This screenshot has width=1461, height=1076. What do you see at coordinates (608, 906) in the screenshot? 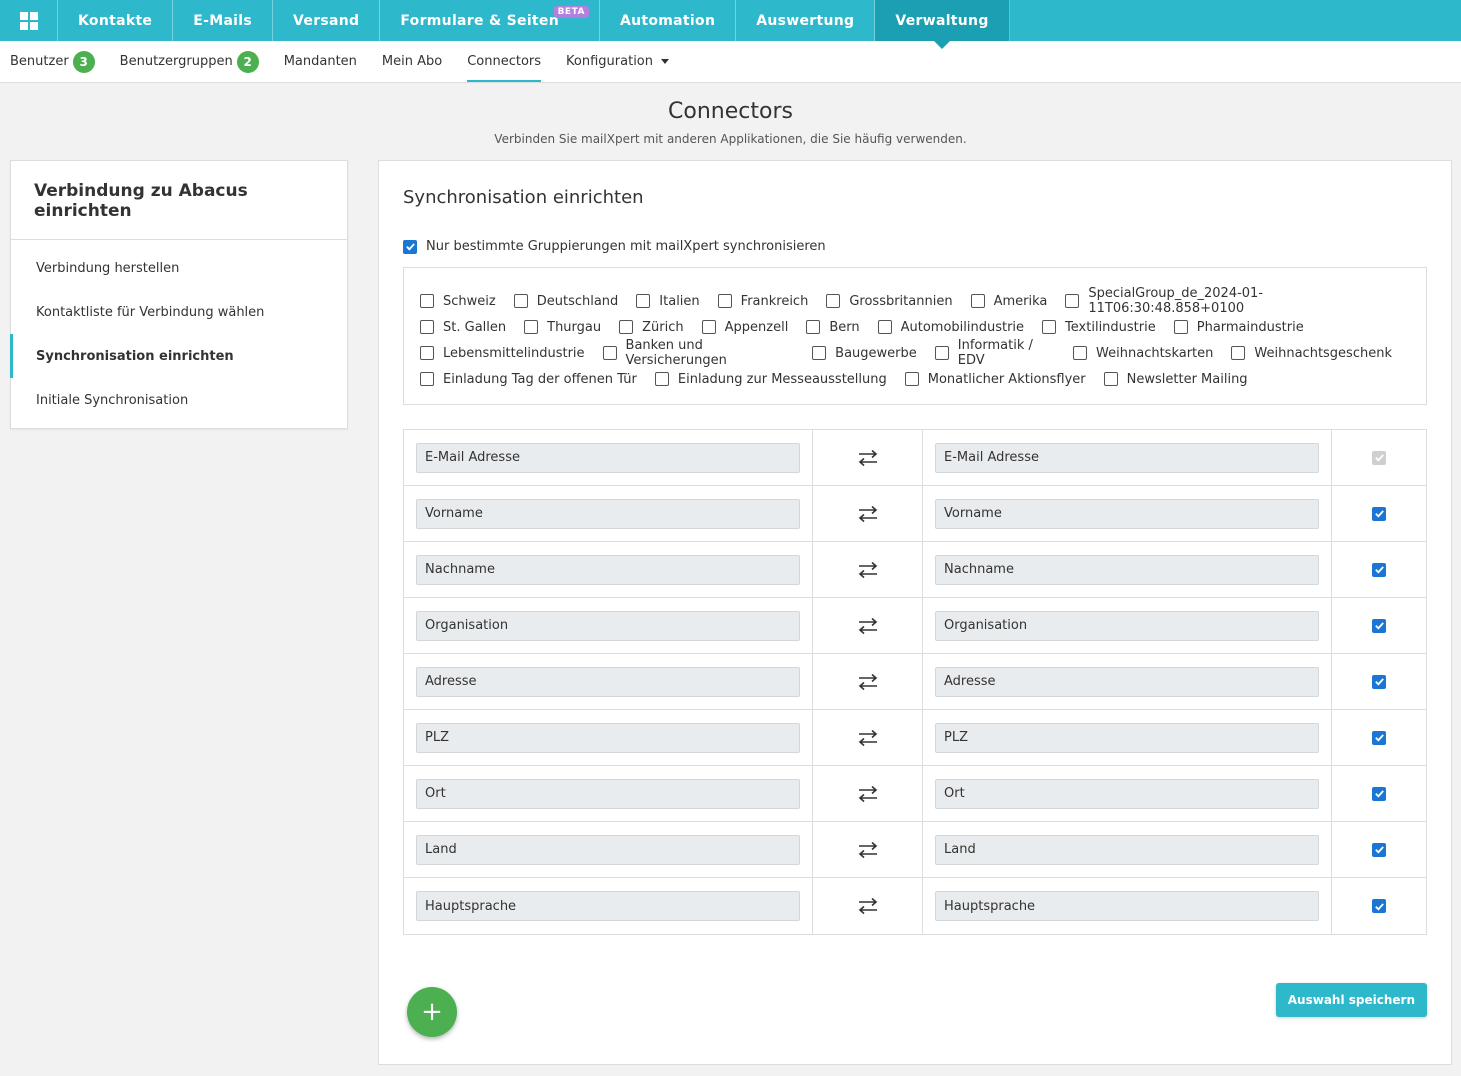
I see `source-field-select: Hauptsprache` at bounding box center [608, 906].